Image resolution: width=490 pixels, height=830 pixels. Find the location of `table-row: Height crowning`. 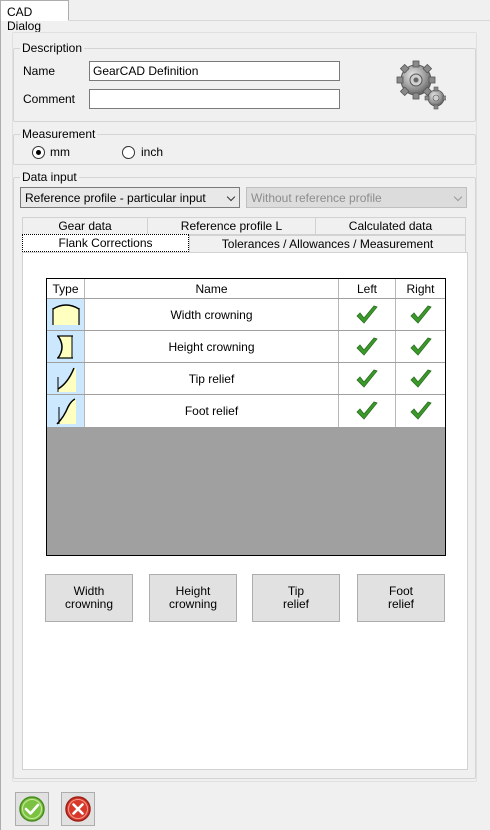

table-row: Height crowning is located at coordinates (246, 347).